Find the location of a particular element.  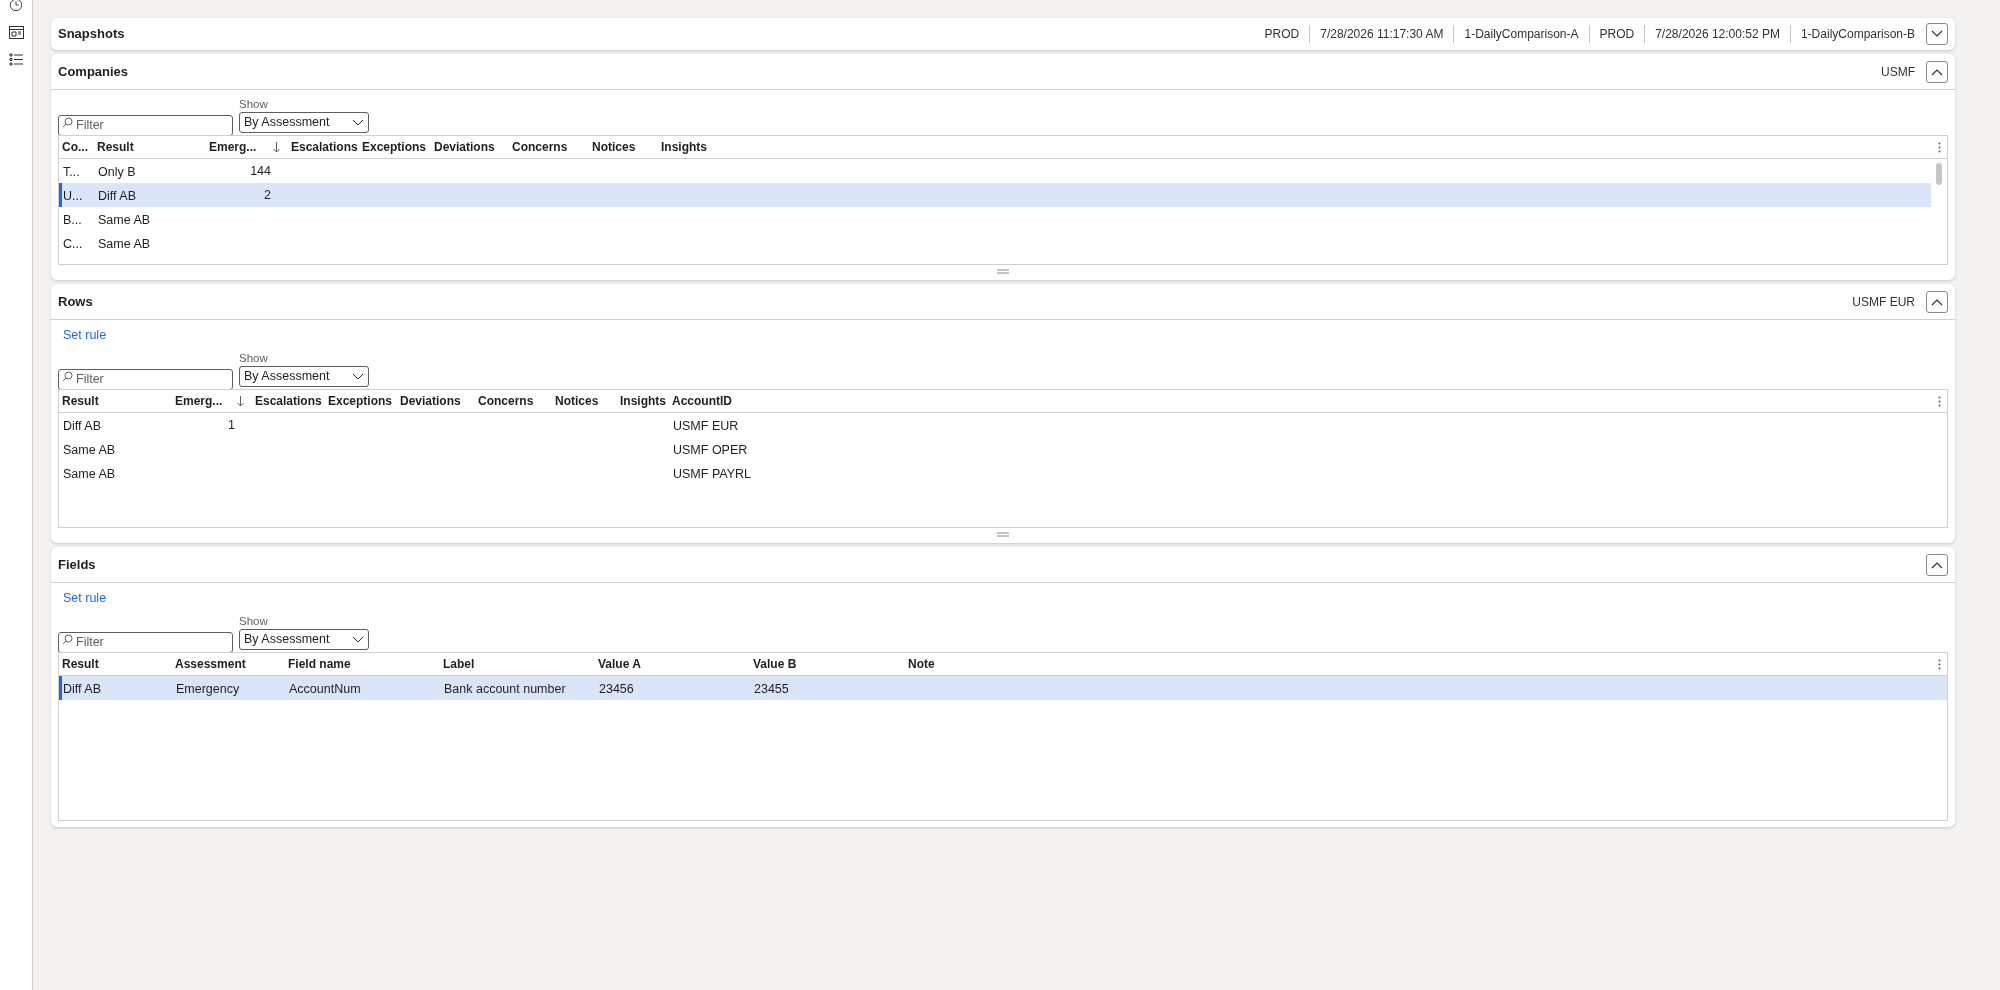

snapshot-info: 7/28/2026 11:17:30 AM is located at coordinates (1382, 34).